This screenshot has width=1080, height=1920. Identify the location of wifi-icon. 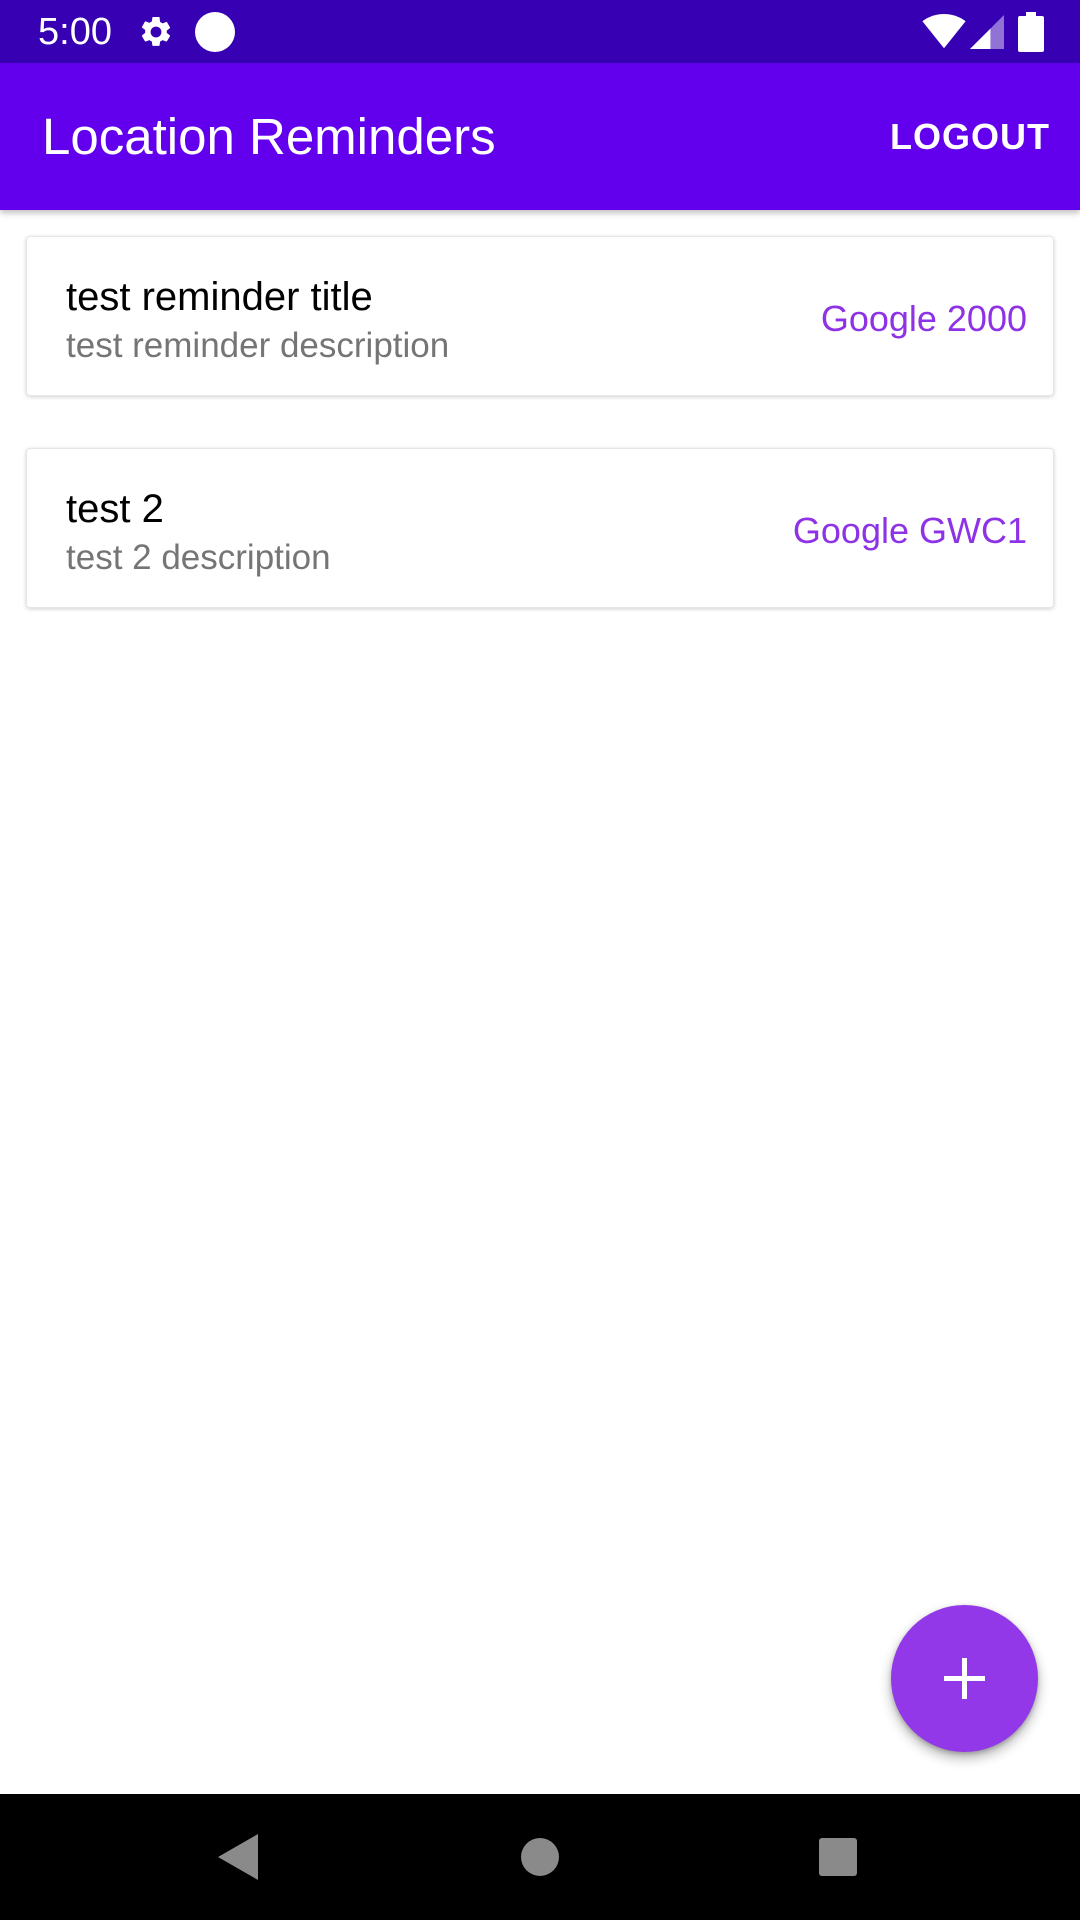
(944, 31).